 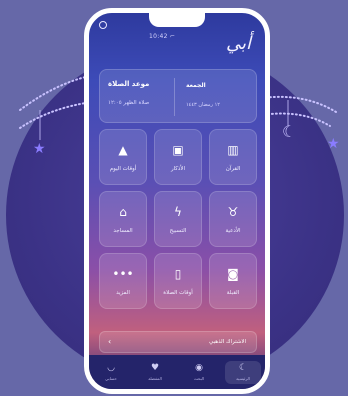 I want to click on kaaba-icon: ◙, so click(x=233, y=274).